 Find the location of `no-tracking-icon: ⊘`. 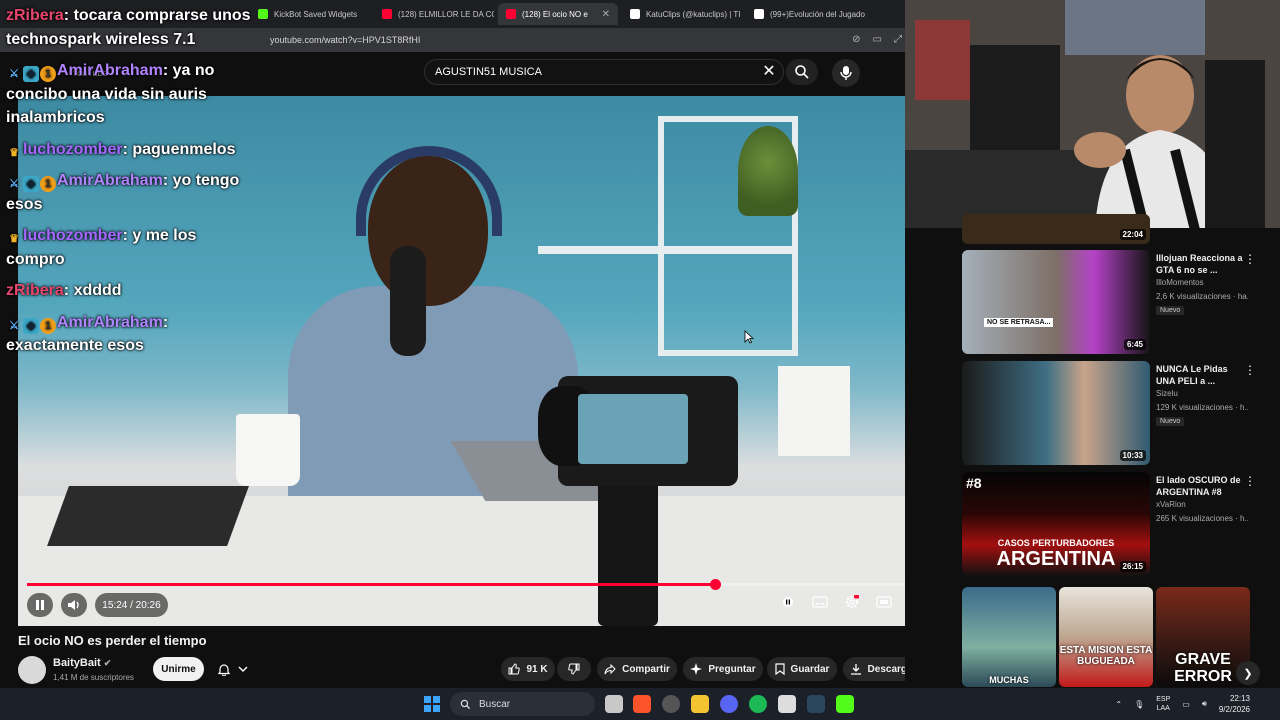

no-tracking-icon: ⊘ is located at coordinates (856, 39).